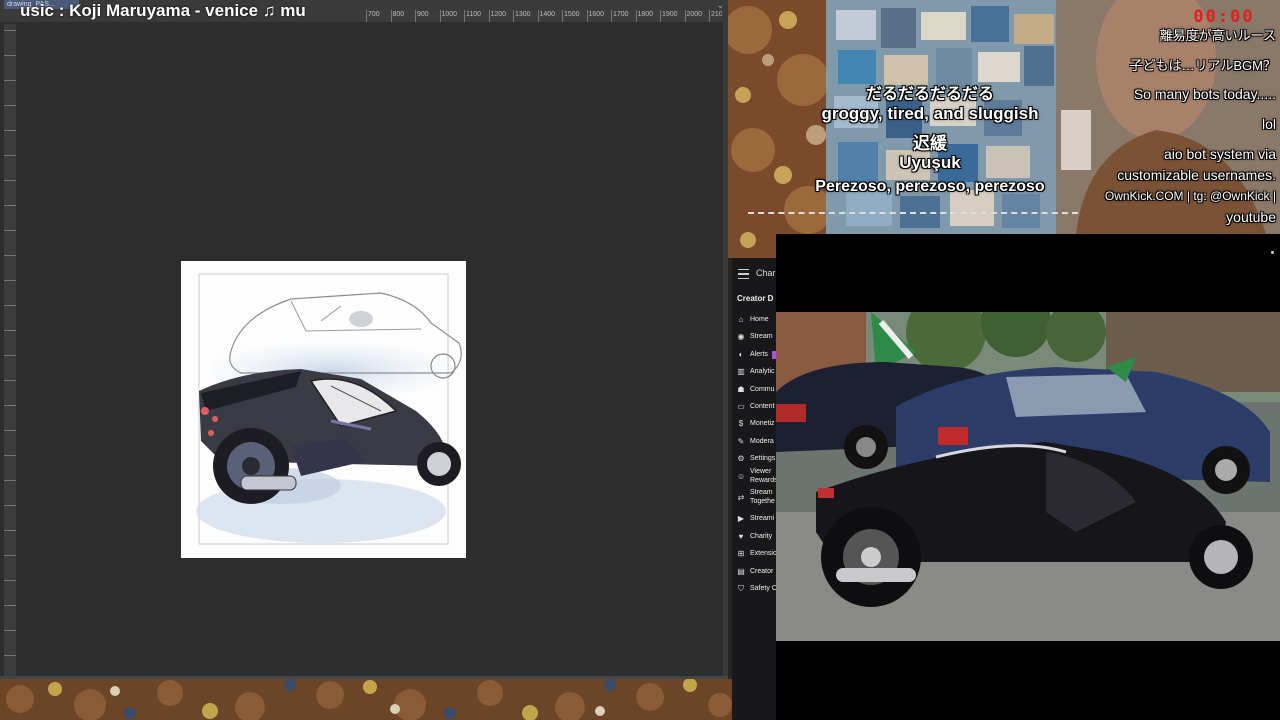 Image resolution: width=1280 pixels, height=720 pixels. I want to click on ruler-tick-label: 1800, so click(645, 14).